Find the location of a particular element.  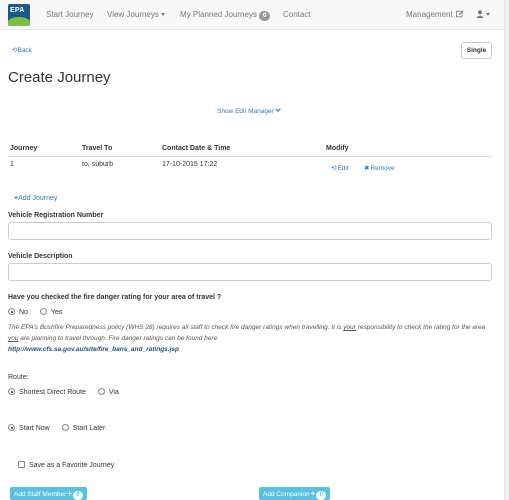

remove-label: Remove is located at coordinates (382, 168).